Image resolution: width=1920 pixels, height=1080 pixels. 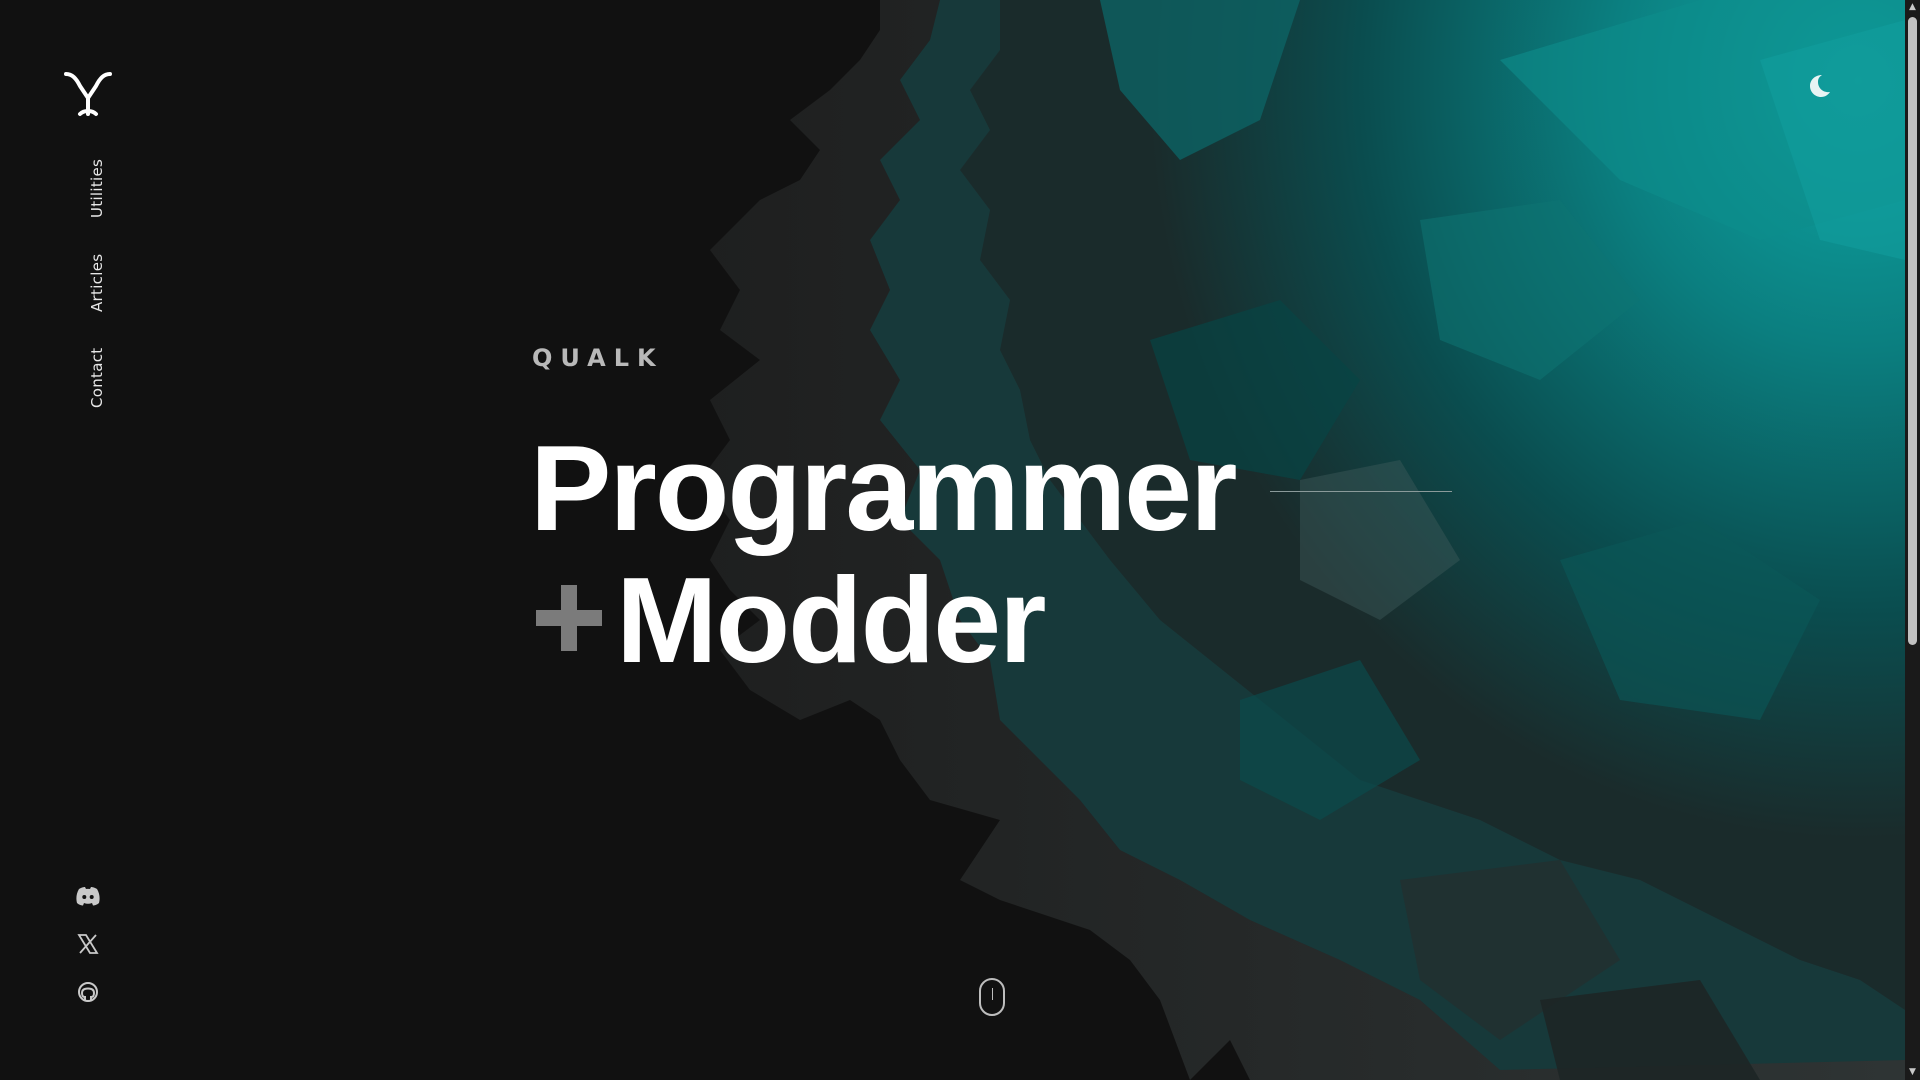 What do you see at coordinates (97, 188) in the screenshot?
I see `nav-utilities: Utilities` at bounding box center [97, 188].